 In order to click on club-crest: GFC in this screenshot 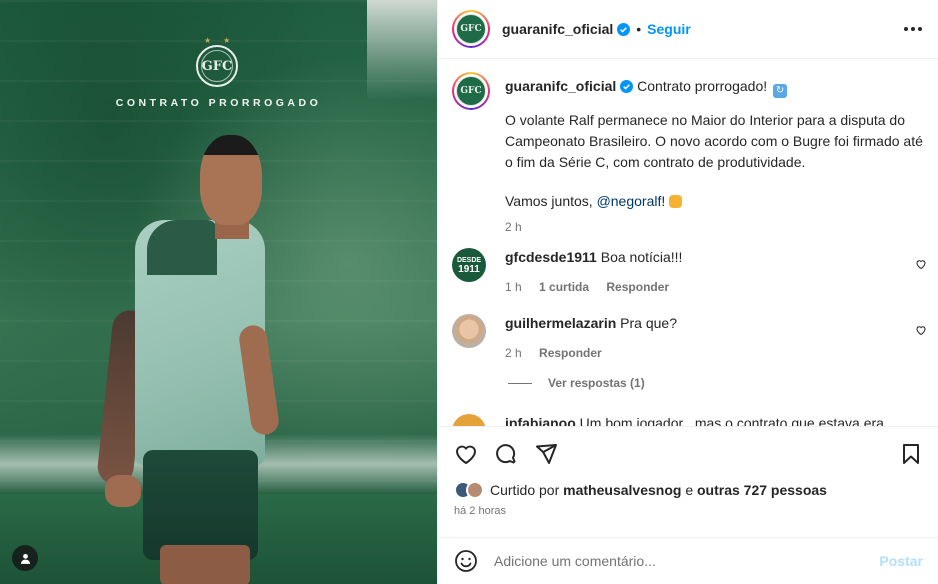, I will do `click(217, 66)`.